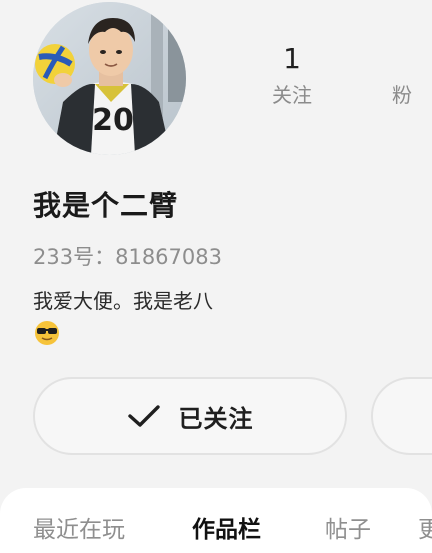  What do you see at coordinates (216, 418) in the screenshot?
I see `followed-button-label: 已关注` at bounding box center [216, 418].